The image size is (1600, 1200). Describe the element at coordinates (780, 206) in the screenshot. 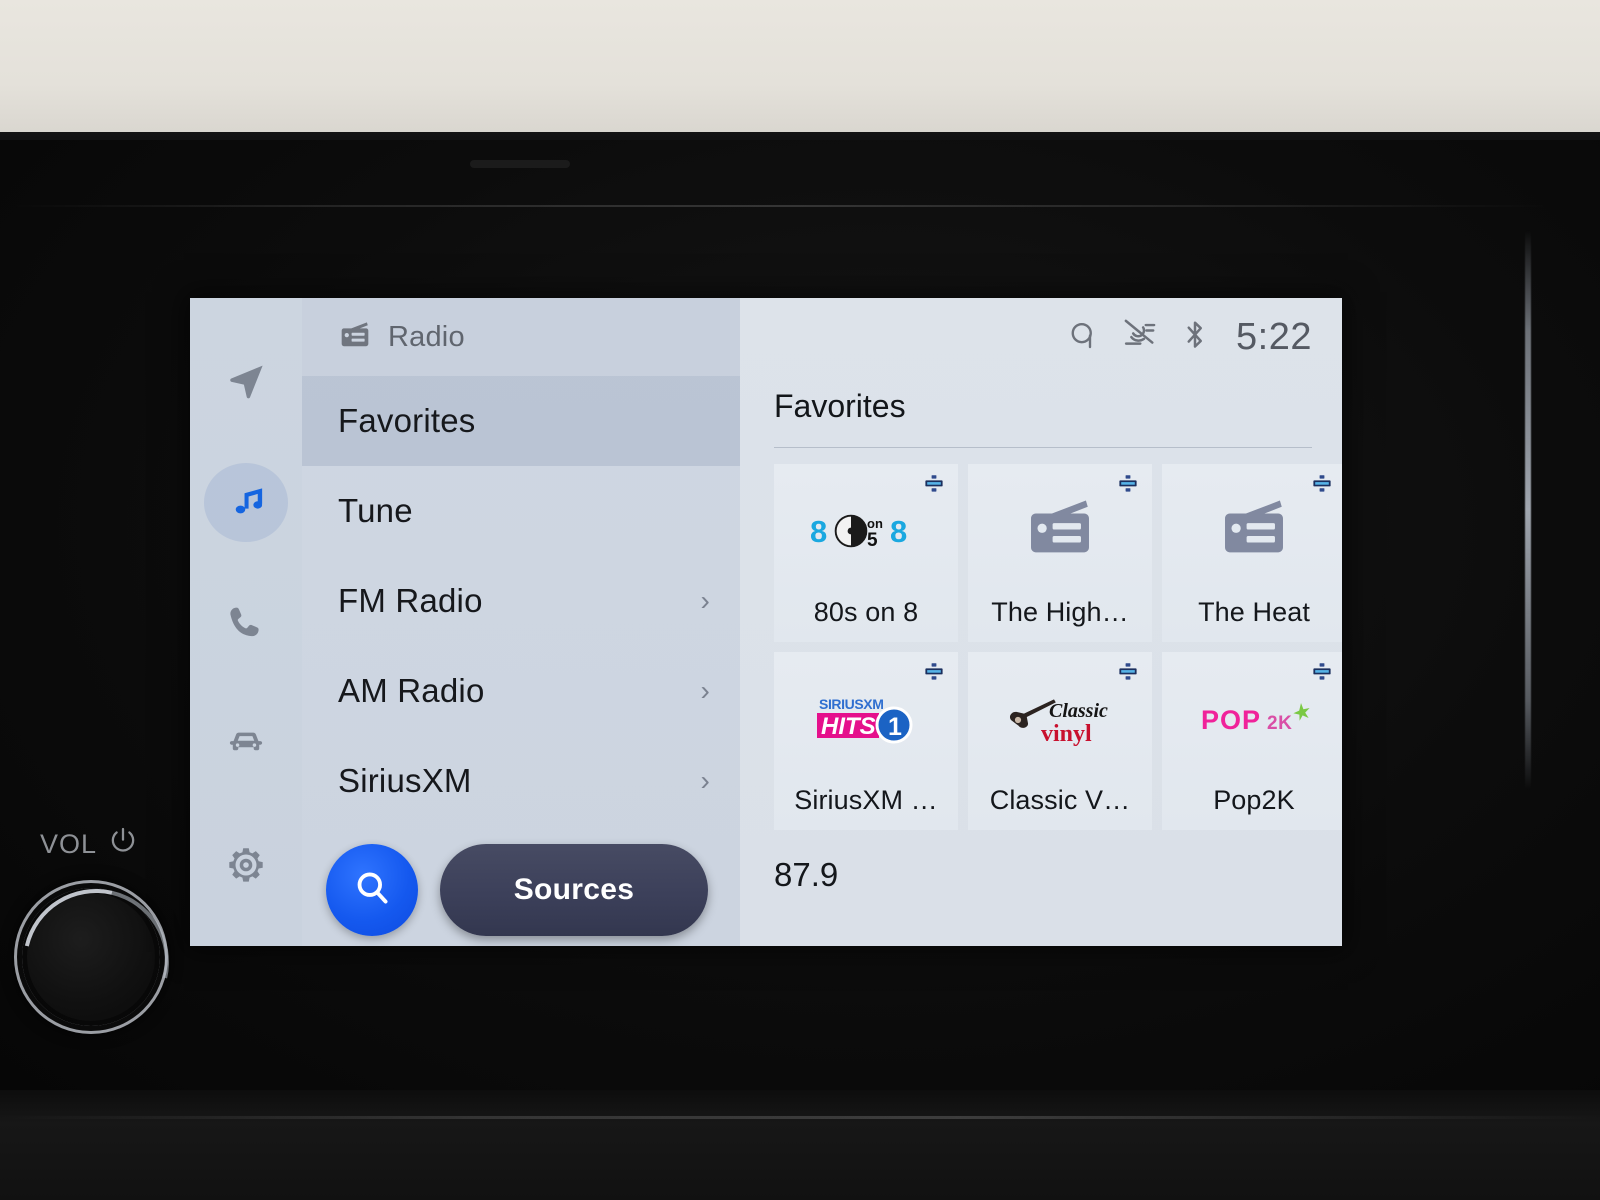

I see `bezel-highlight` at that location.